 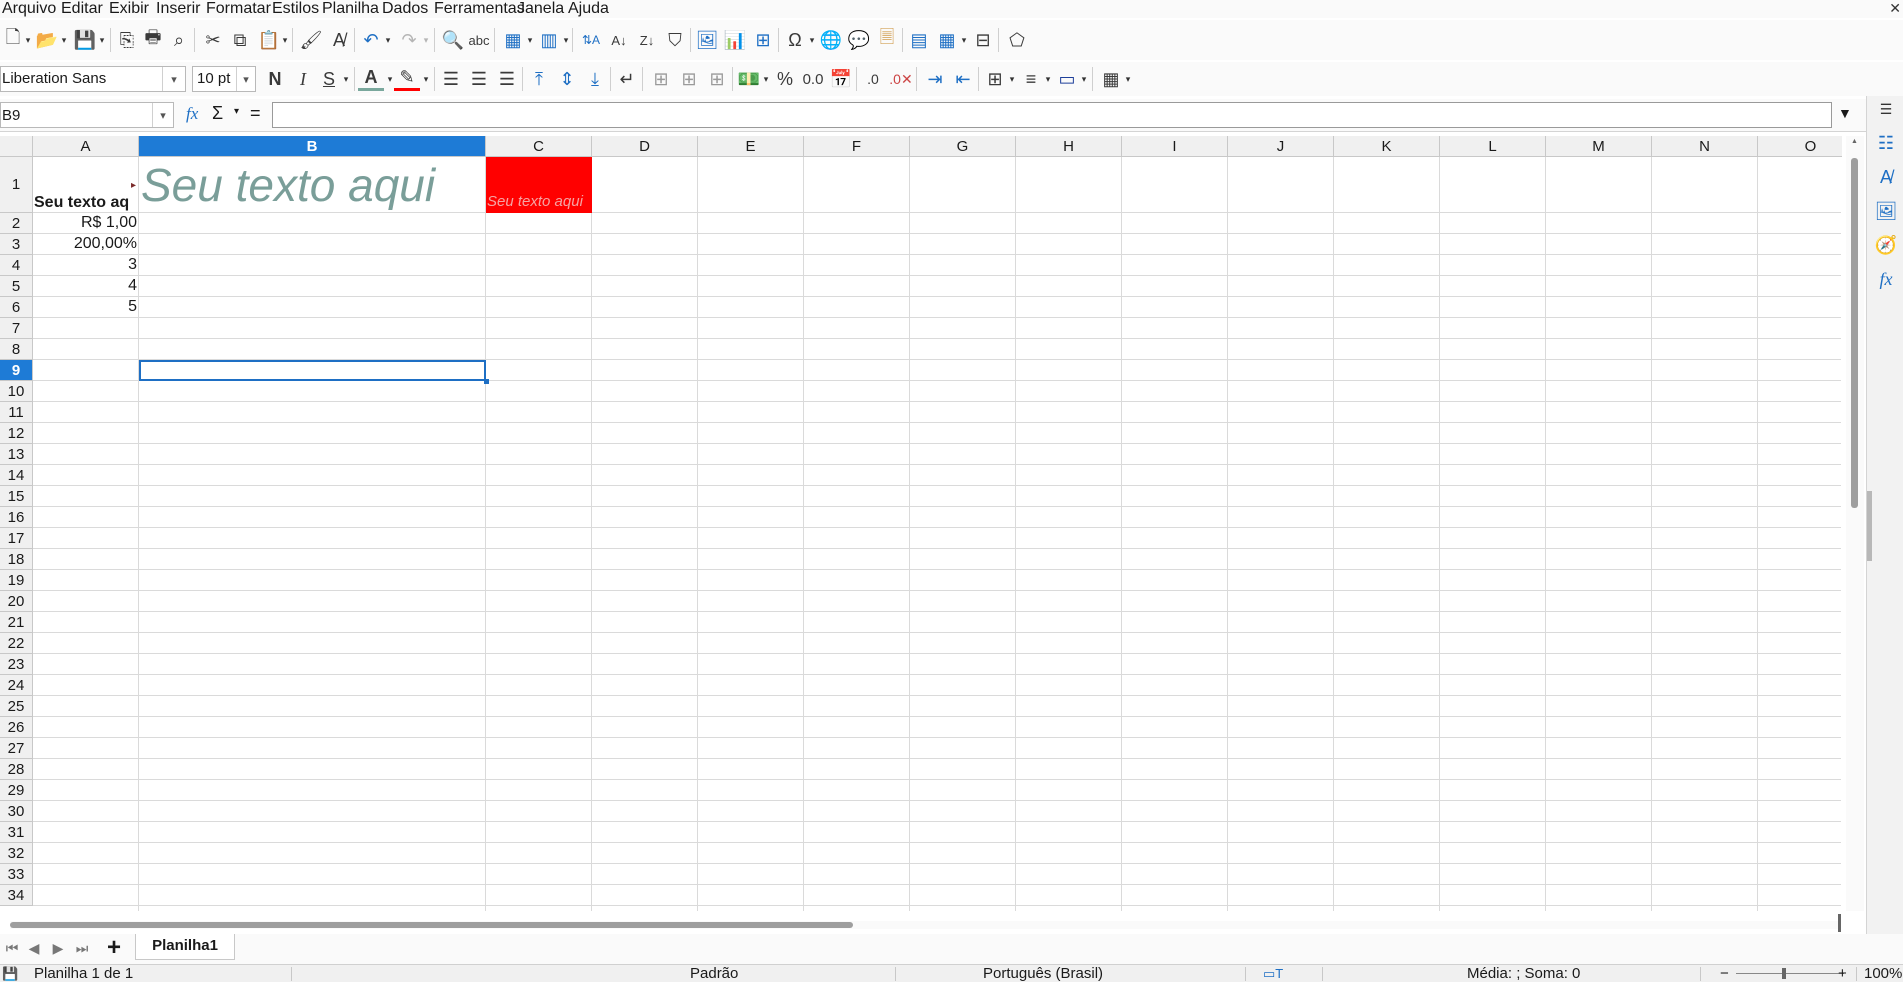 What do you see at coordinates (388, 40) in the screenshot?
I see `undo-dropdown-icon: ▾` at bounding box center [388, 40].